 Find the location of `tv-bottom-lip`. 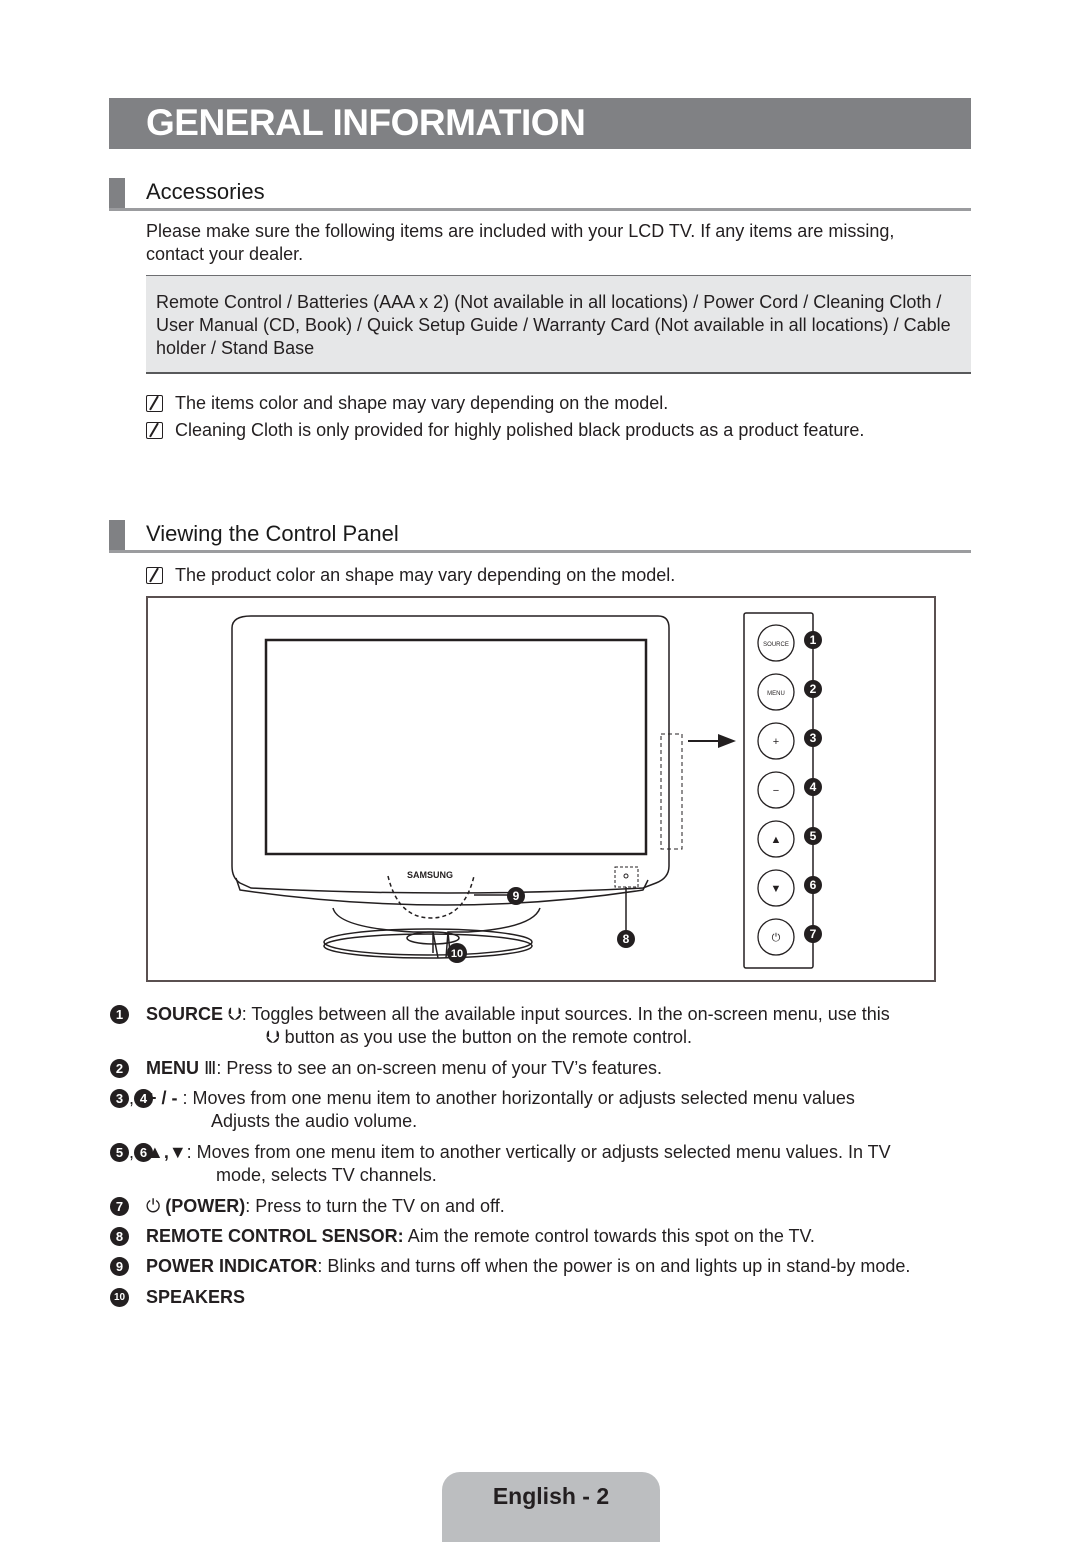

tv-bottom-lip is located at coordinates (442, 891).